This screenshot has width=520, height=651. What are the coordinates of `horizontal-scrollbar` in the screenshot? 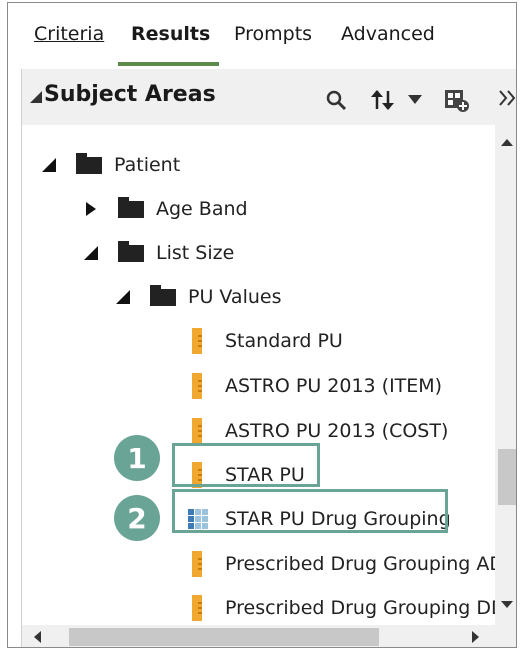 It's located at (258, 636).